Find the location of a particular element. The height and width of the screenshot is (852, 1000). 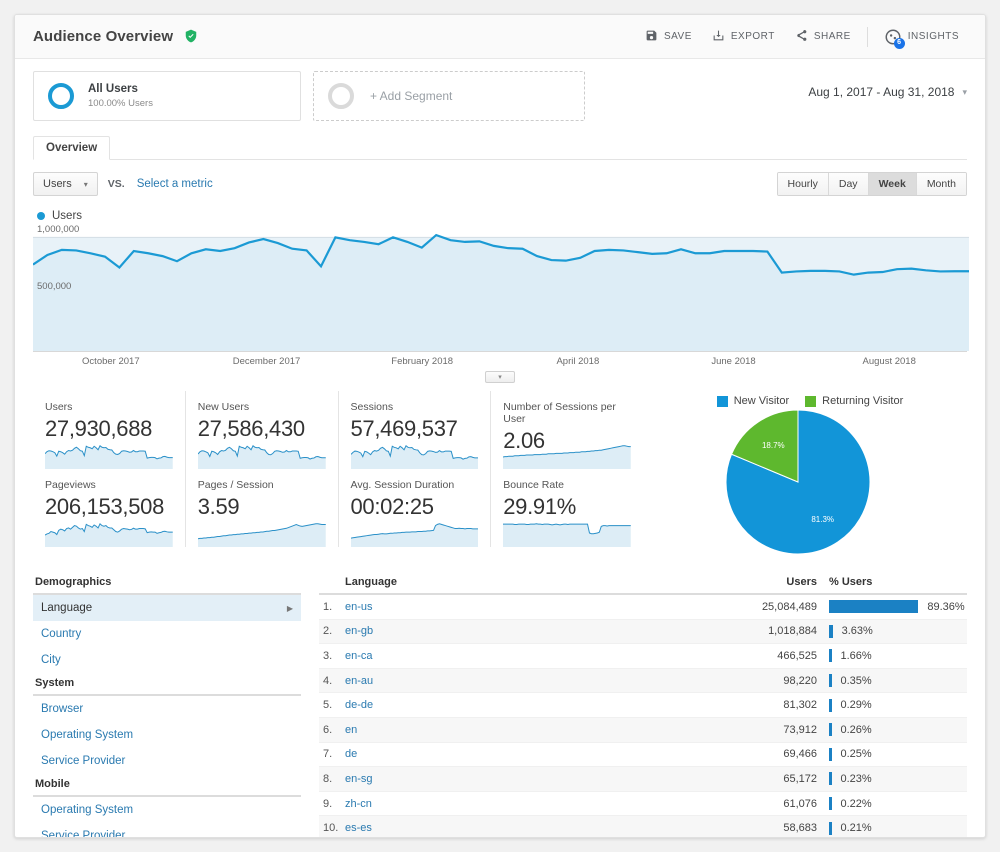

row-index: 6. is located at coordinates (328, 729).